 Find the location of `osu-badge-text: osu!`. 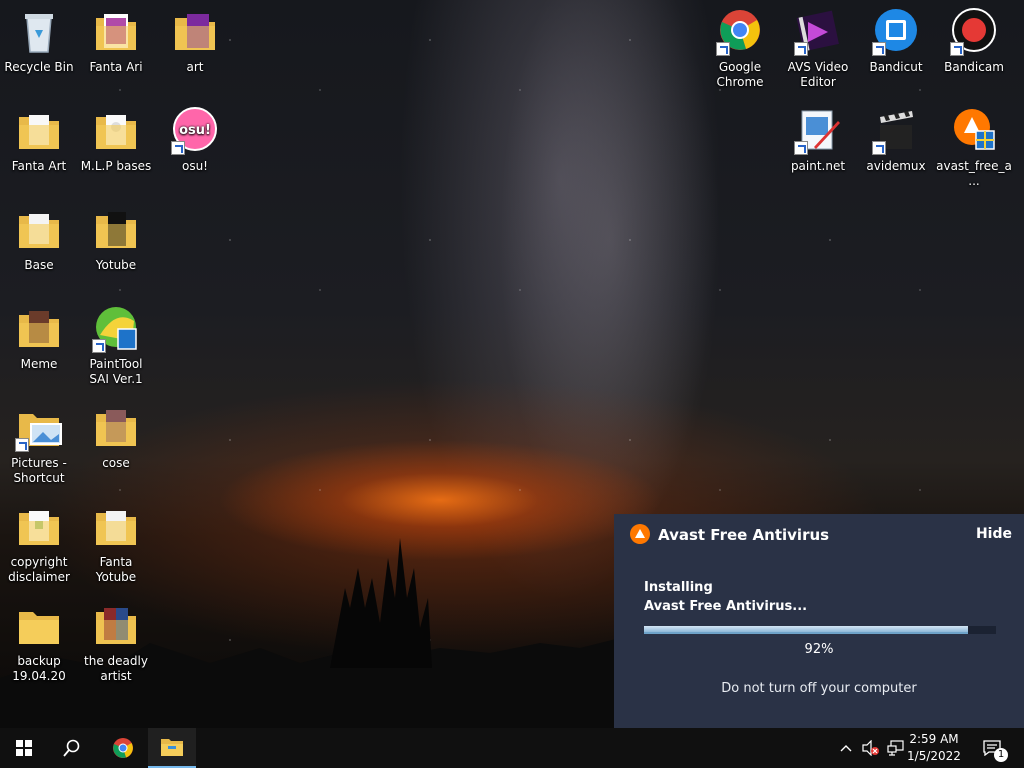

osu-badge-text: osu! is located at coordinates (195, 130).